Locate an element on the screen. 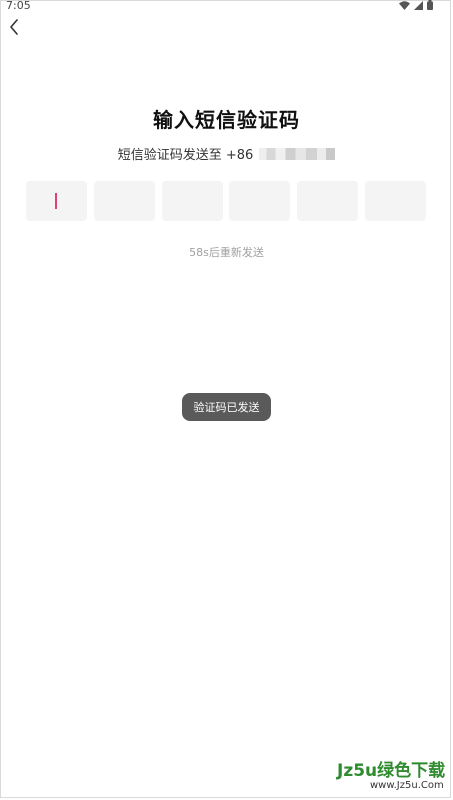 The height and width of the screenshot is (800, 453). status-bar: 7:05 is located at coordinates (226, 7).